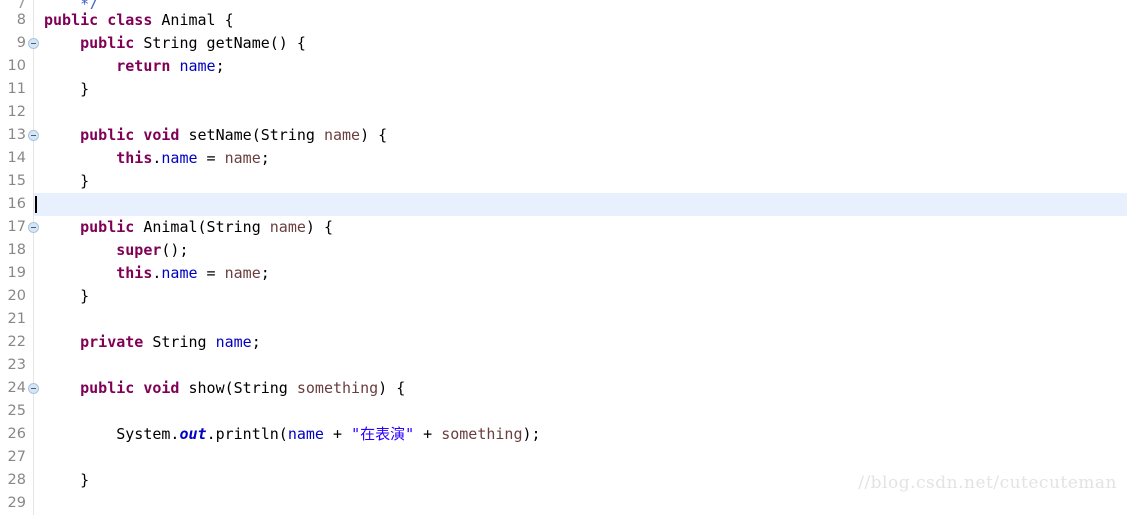 The width and height of the screenshot is (1127, 515). I want to click on code-line: 23, so click(563, 365).